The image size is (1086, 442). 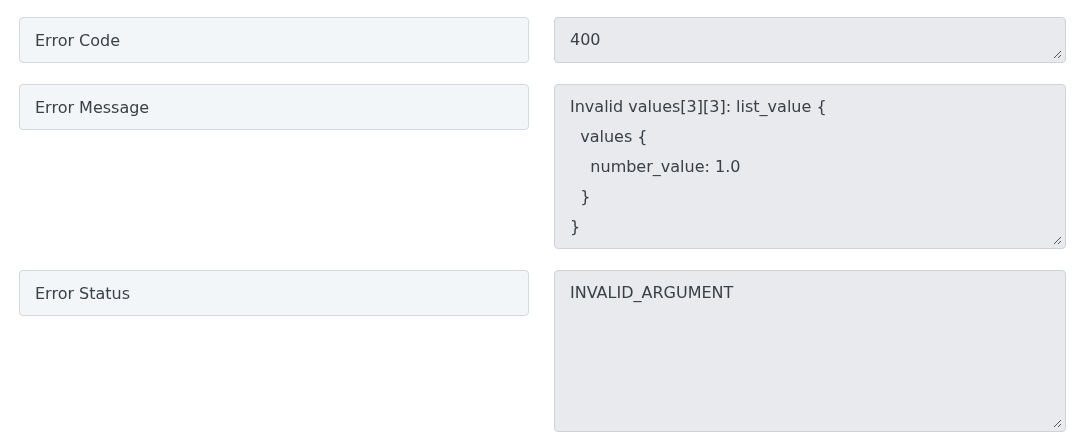 What do you see at coordinates (274, 107) in the screenshot?
I see `field-label: Error Message` at bounding box center [274, 107].